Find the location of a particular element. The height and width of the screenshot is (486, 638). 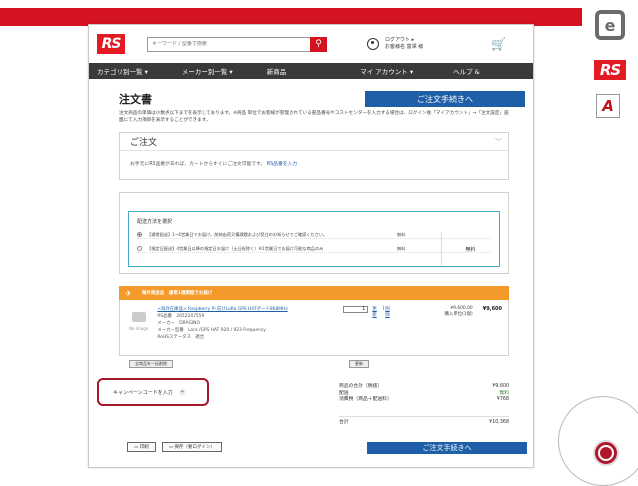

grand-total-row: 合計 ¥10,368 is located at coordinates (424, 421).